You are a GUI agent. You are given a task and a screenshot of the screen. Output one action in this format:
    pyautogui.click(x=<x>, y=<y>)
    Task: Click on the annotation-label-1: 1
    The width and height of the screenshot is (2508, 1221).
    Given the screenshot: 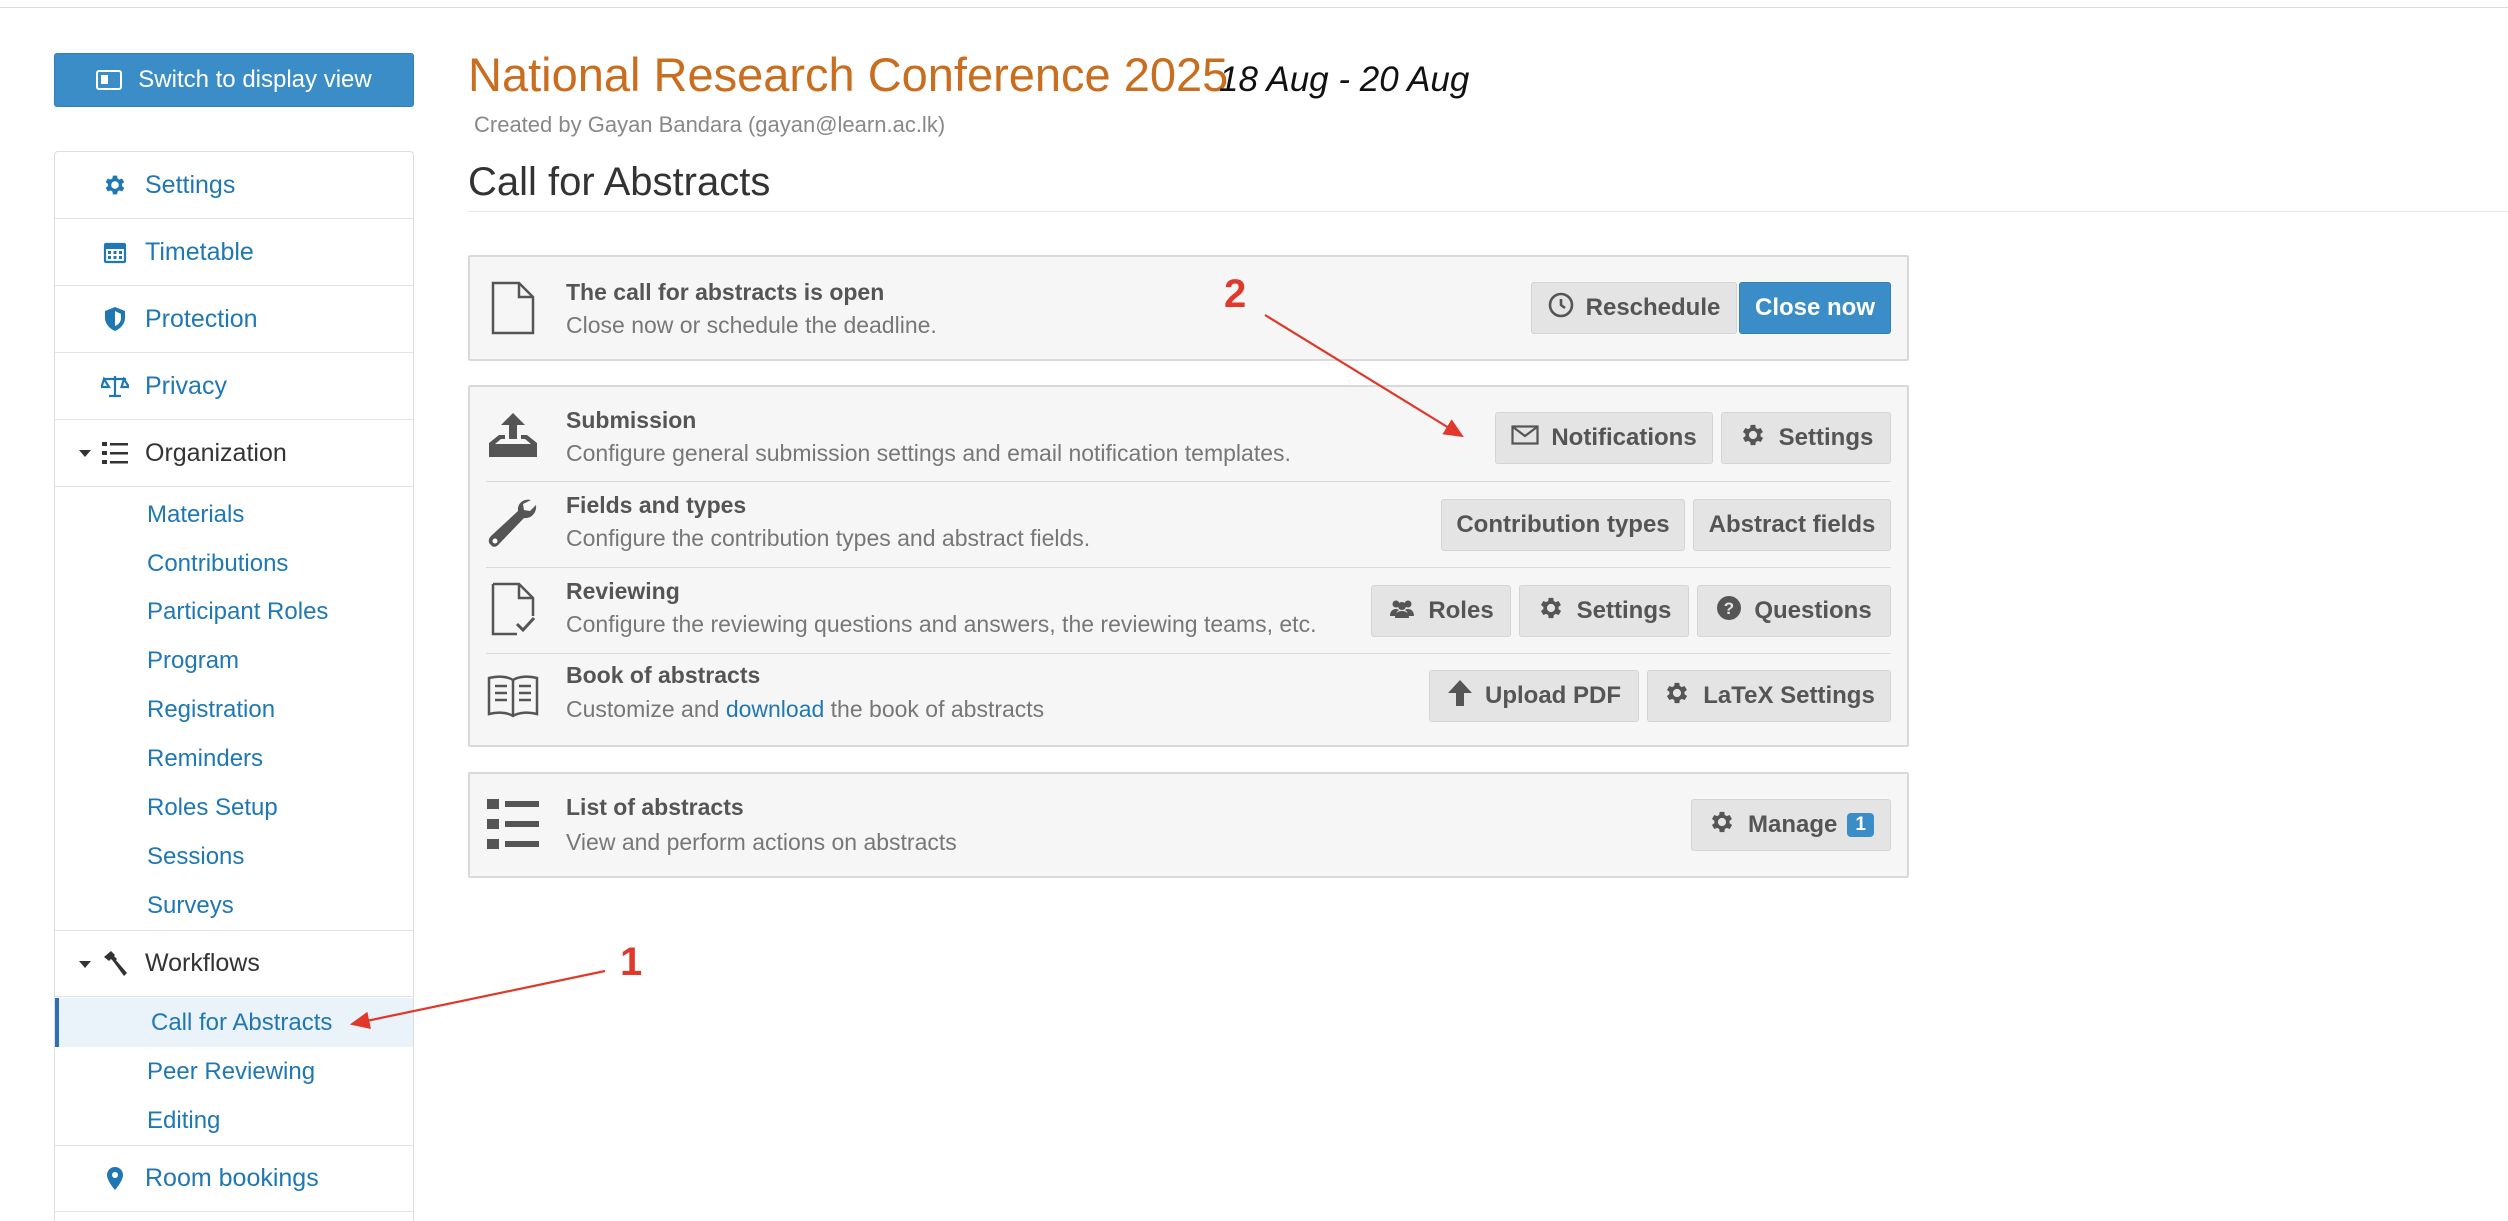 What is the action you would take?
    pyautogui.click(x=631, y=962)
    